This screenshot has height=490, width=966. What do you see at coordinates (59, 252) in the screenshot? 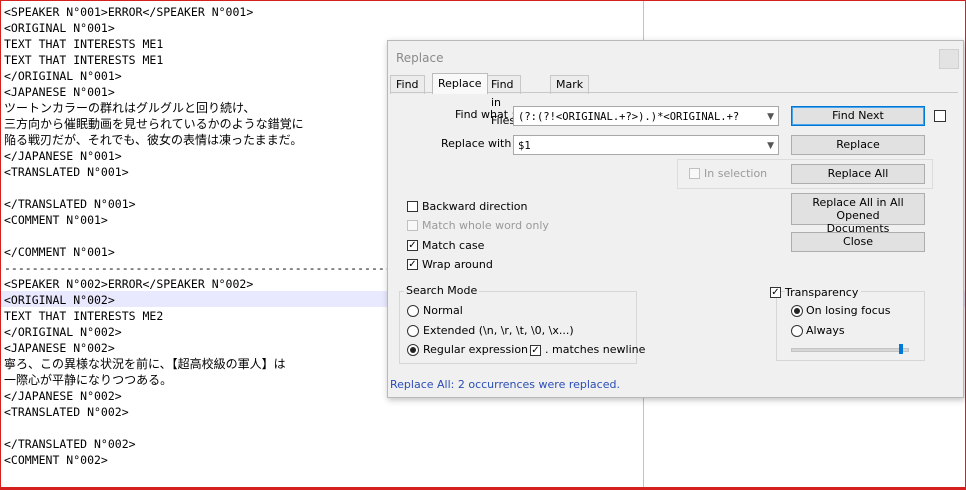
I see `editor-line: </COMMENT N°001>` at bounding box center [59, 252].